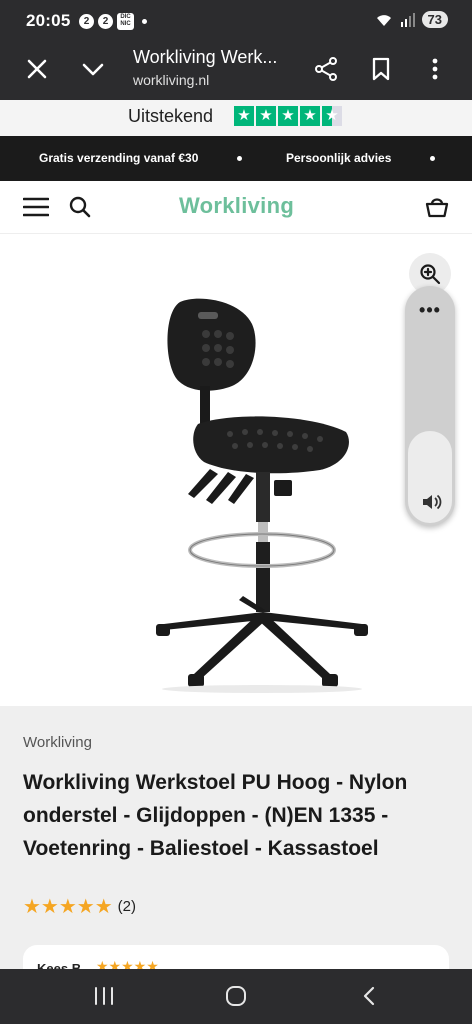 Image resolution: width=472 pixels, height=1024 pixels. What do you see at coordinates (435, 69) in the screenshot?
I see `more-vertical-icon` at bounding box center [435, 69].